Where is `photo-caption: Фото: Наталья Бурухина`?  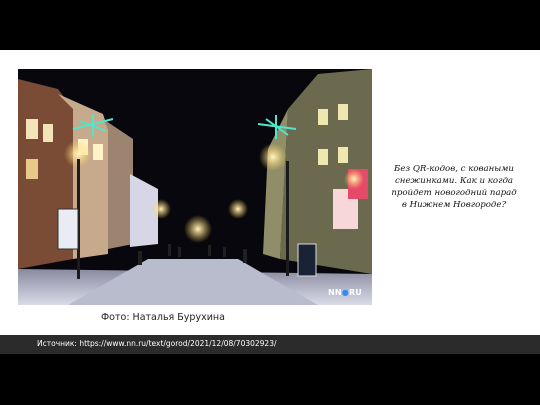 photo-caption: Фото: Наталья Бурухина is located at coordinates (163, 317).